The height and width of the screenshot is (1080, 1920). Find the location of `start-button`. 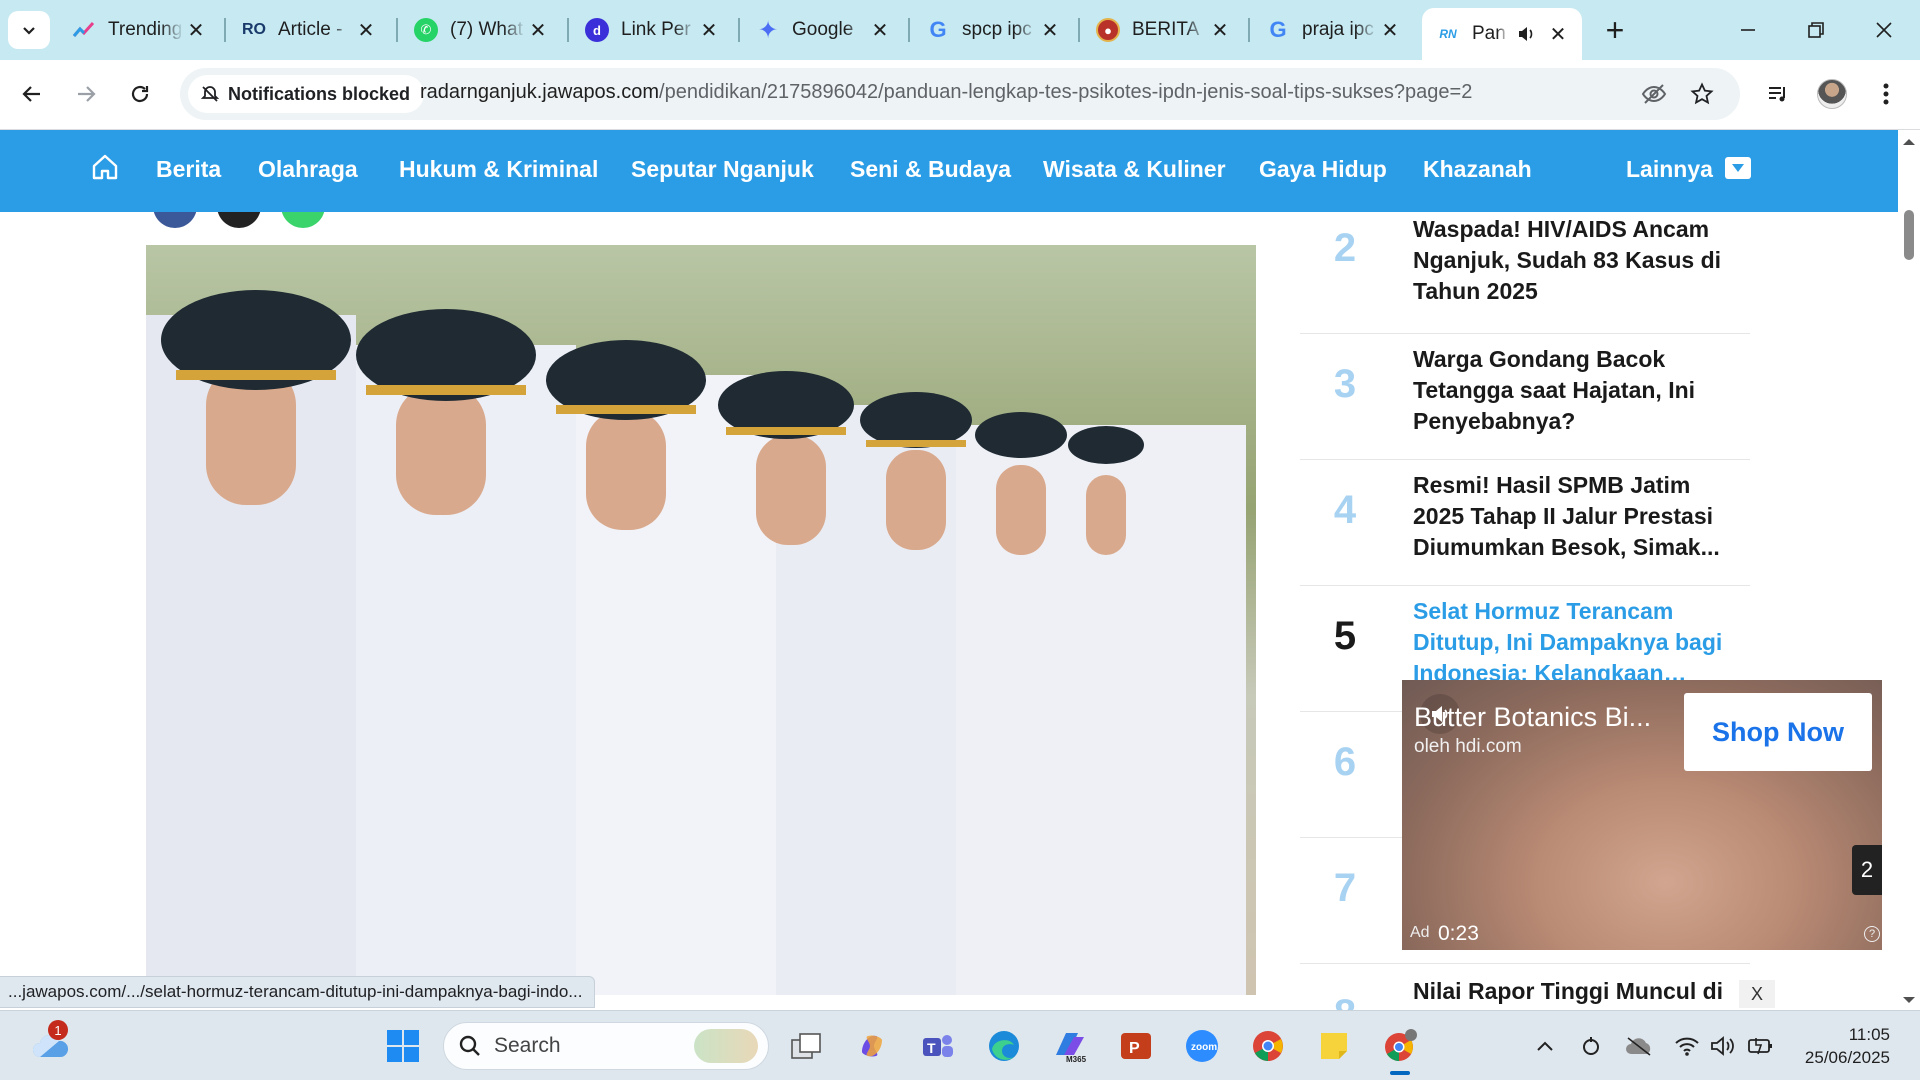

start-button is located at coordinates (403, 1046).